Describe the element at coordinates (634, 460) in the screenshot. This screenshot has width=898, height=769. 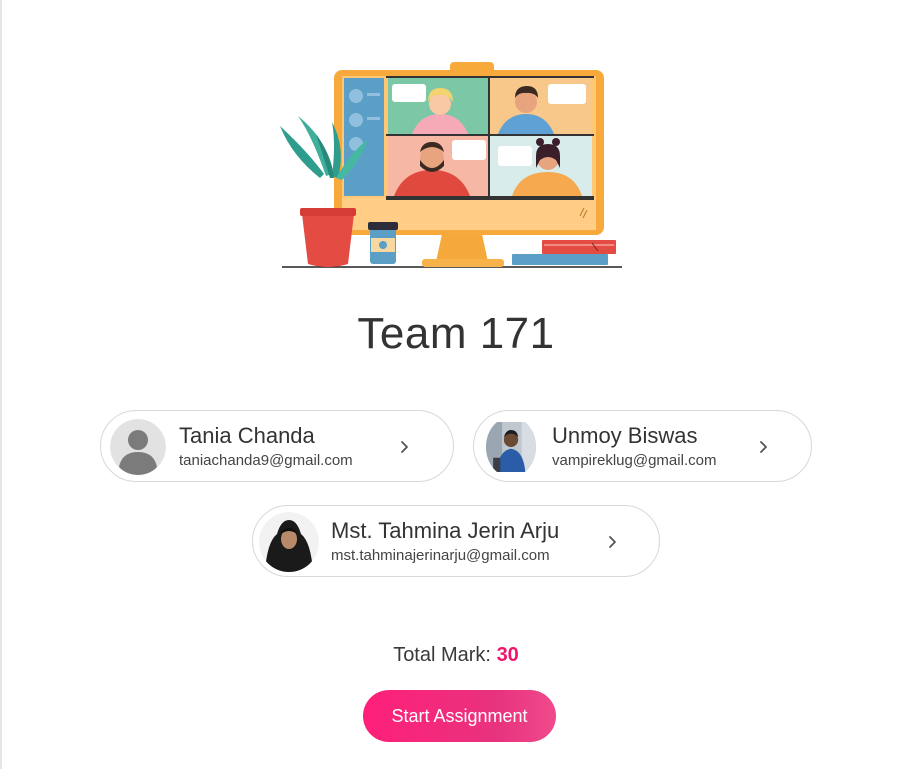
I see `member-email: vampireklug@gmail.com` at that location.